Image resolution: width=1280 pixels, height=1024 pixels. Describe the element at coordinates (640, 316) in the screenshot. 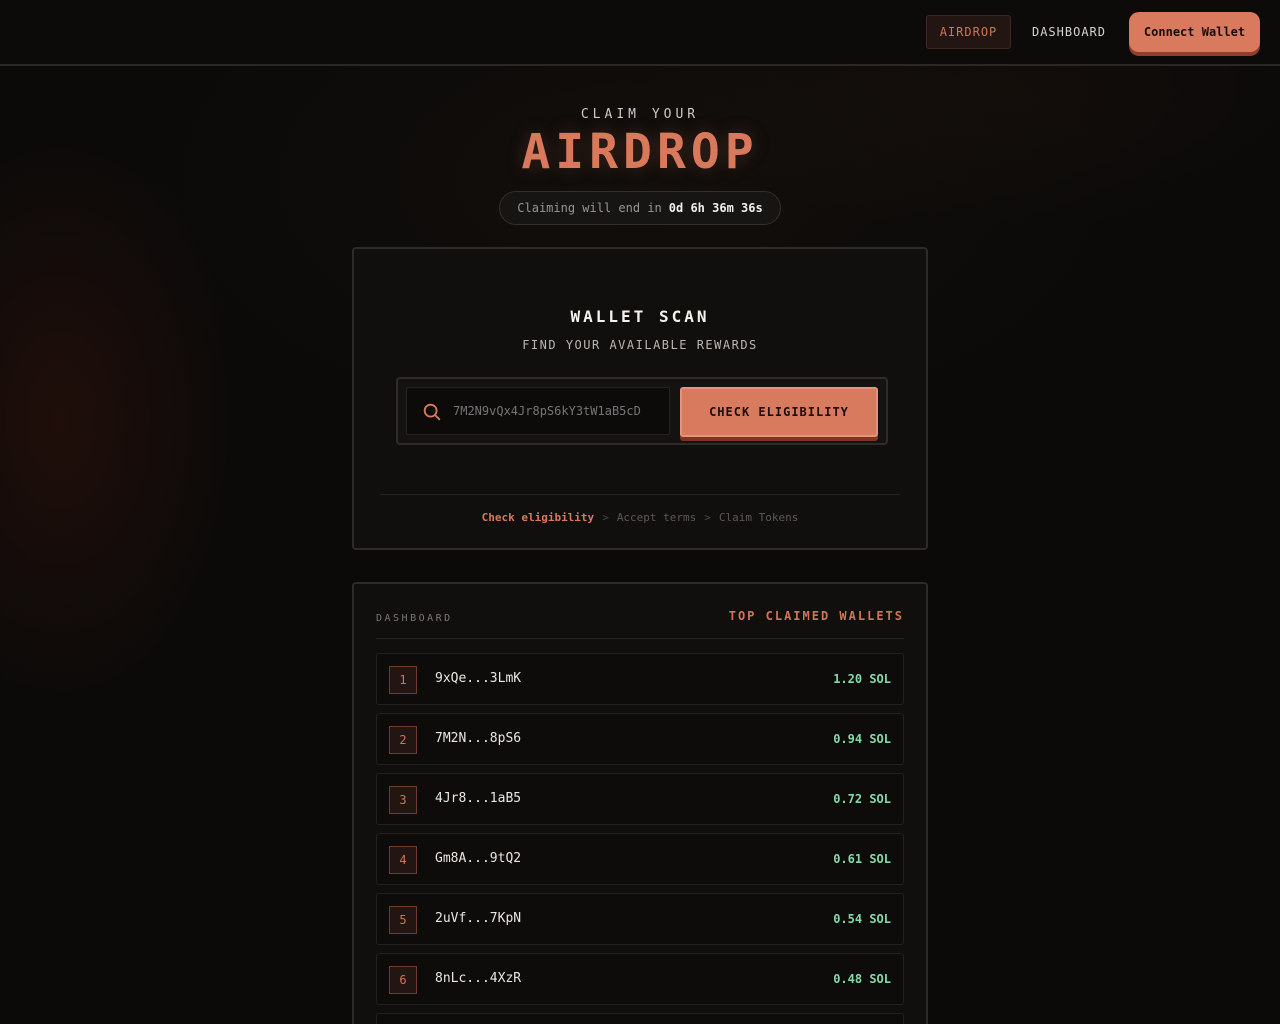

I see `scan-title: WALLET SCAN` at that location.